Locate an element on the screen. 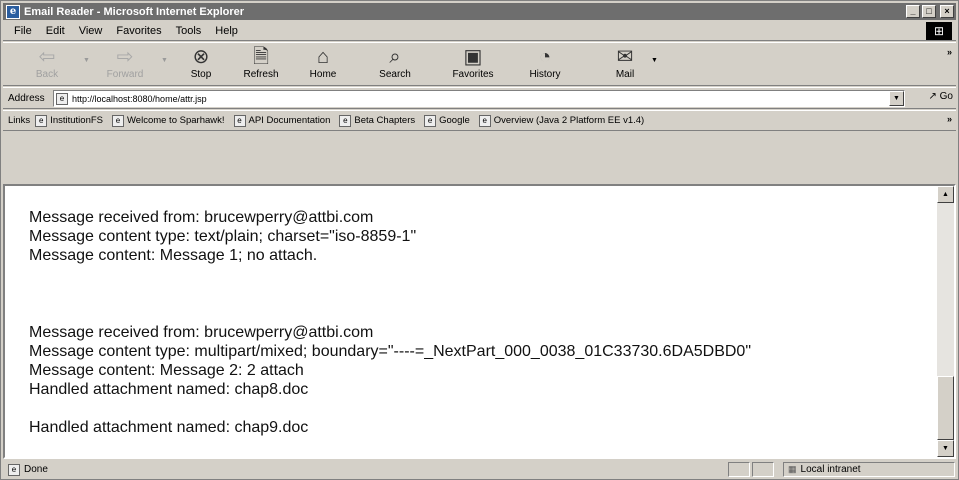 The width and height of the screenshot is (959, 480). vertical-scrollbar: ▲ ▼ is located at coordinates (945, 321).